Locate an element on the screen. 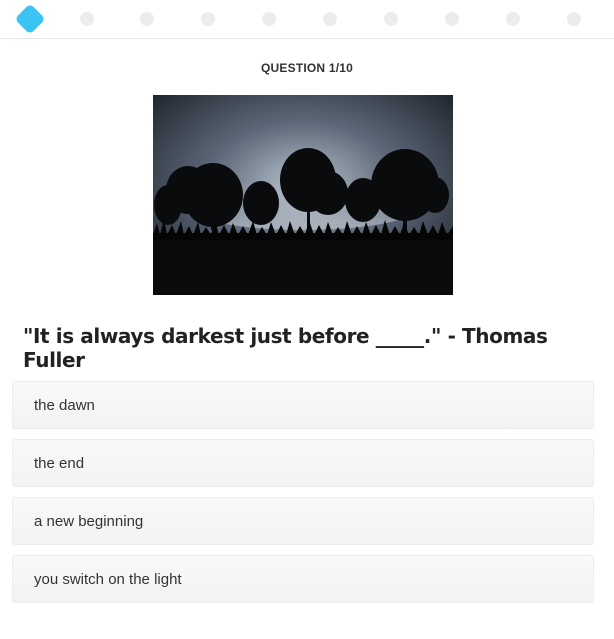  answer-option-1: the dawn is located at coordinates (303, 405).